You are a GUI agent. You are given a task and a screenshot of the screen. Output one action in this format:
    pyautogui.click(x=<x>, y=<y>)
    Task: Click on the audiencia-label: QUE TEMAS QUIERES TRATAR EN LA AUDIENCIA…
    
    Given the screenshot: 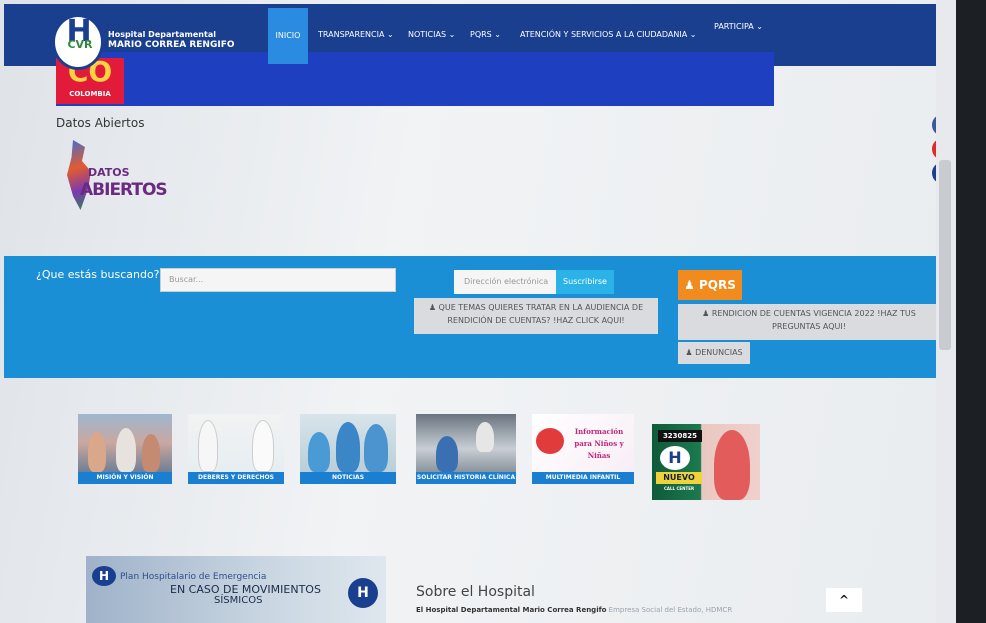 What is the action you would take?
    pyautogui.click(x=541, y=314)
    